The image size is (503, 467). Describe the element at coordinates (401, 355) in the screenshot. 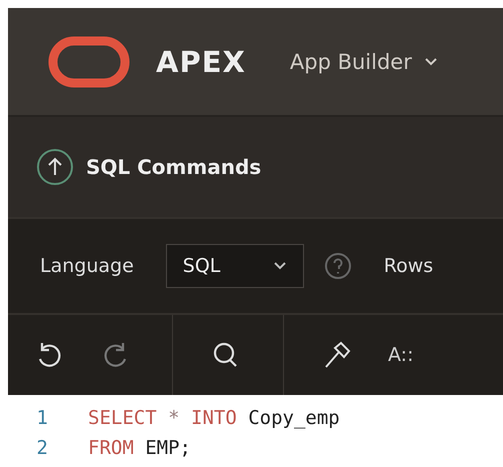

I see `format-button: A::` at that location.